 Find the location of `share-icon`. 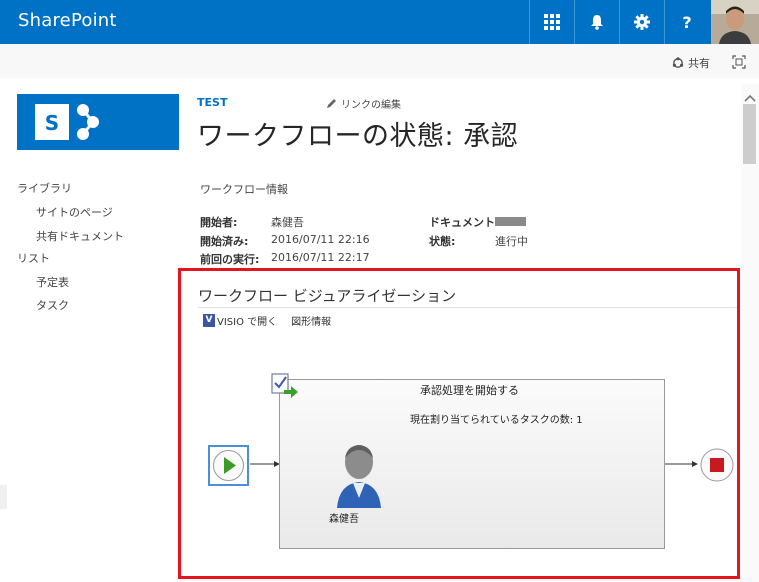

share-icon is located at coordinates (678, 62).